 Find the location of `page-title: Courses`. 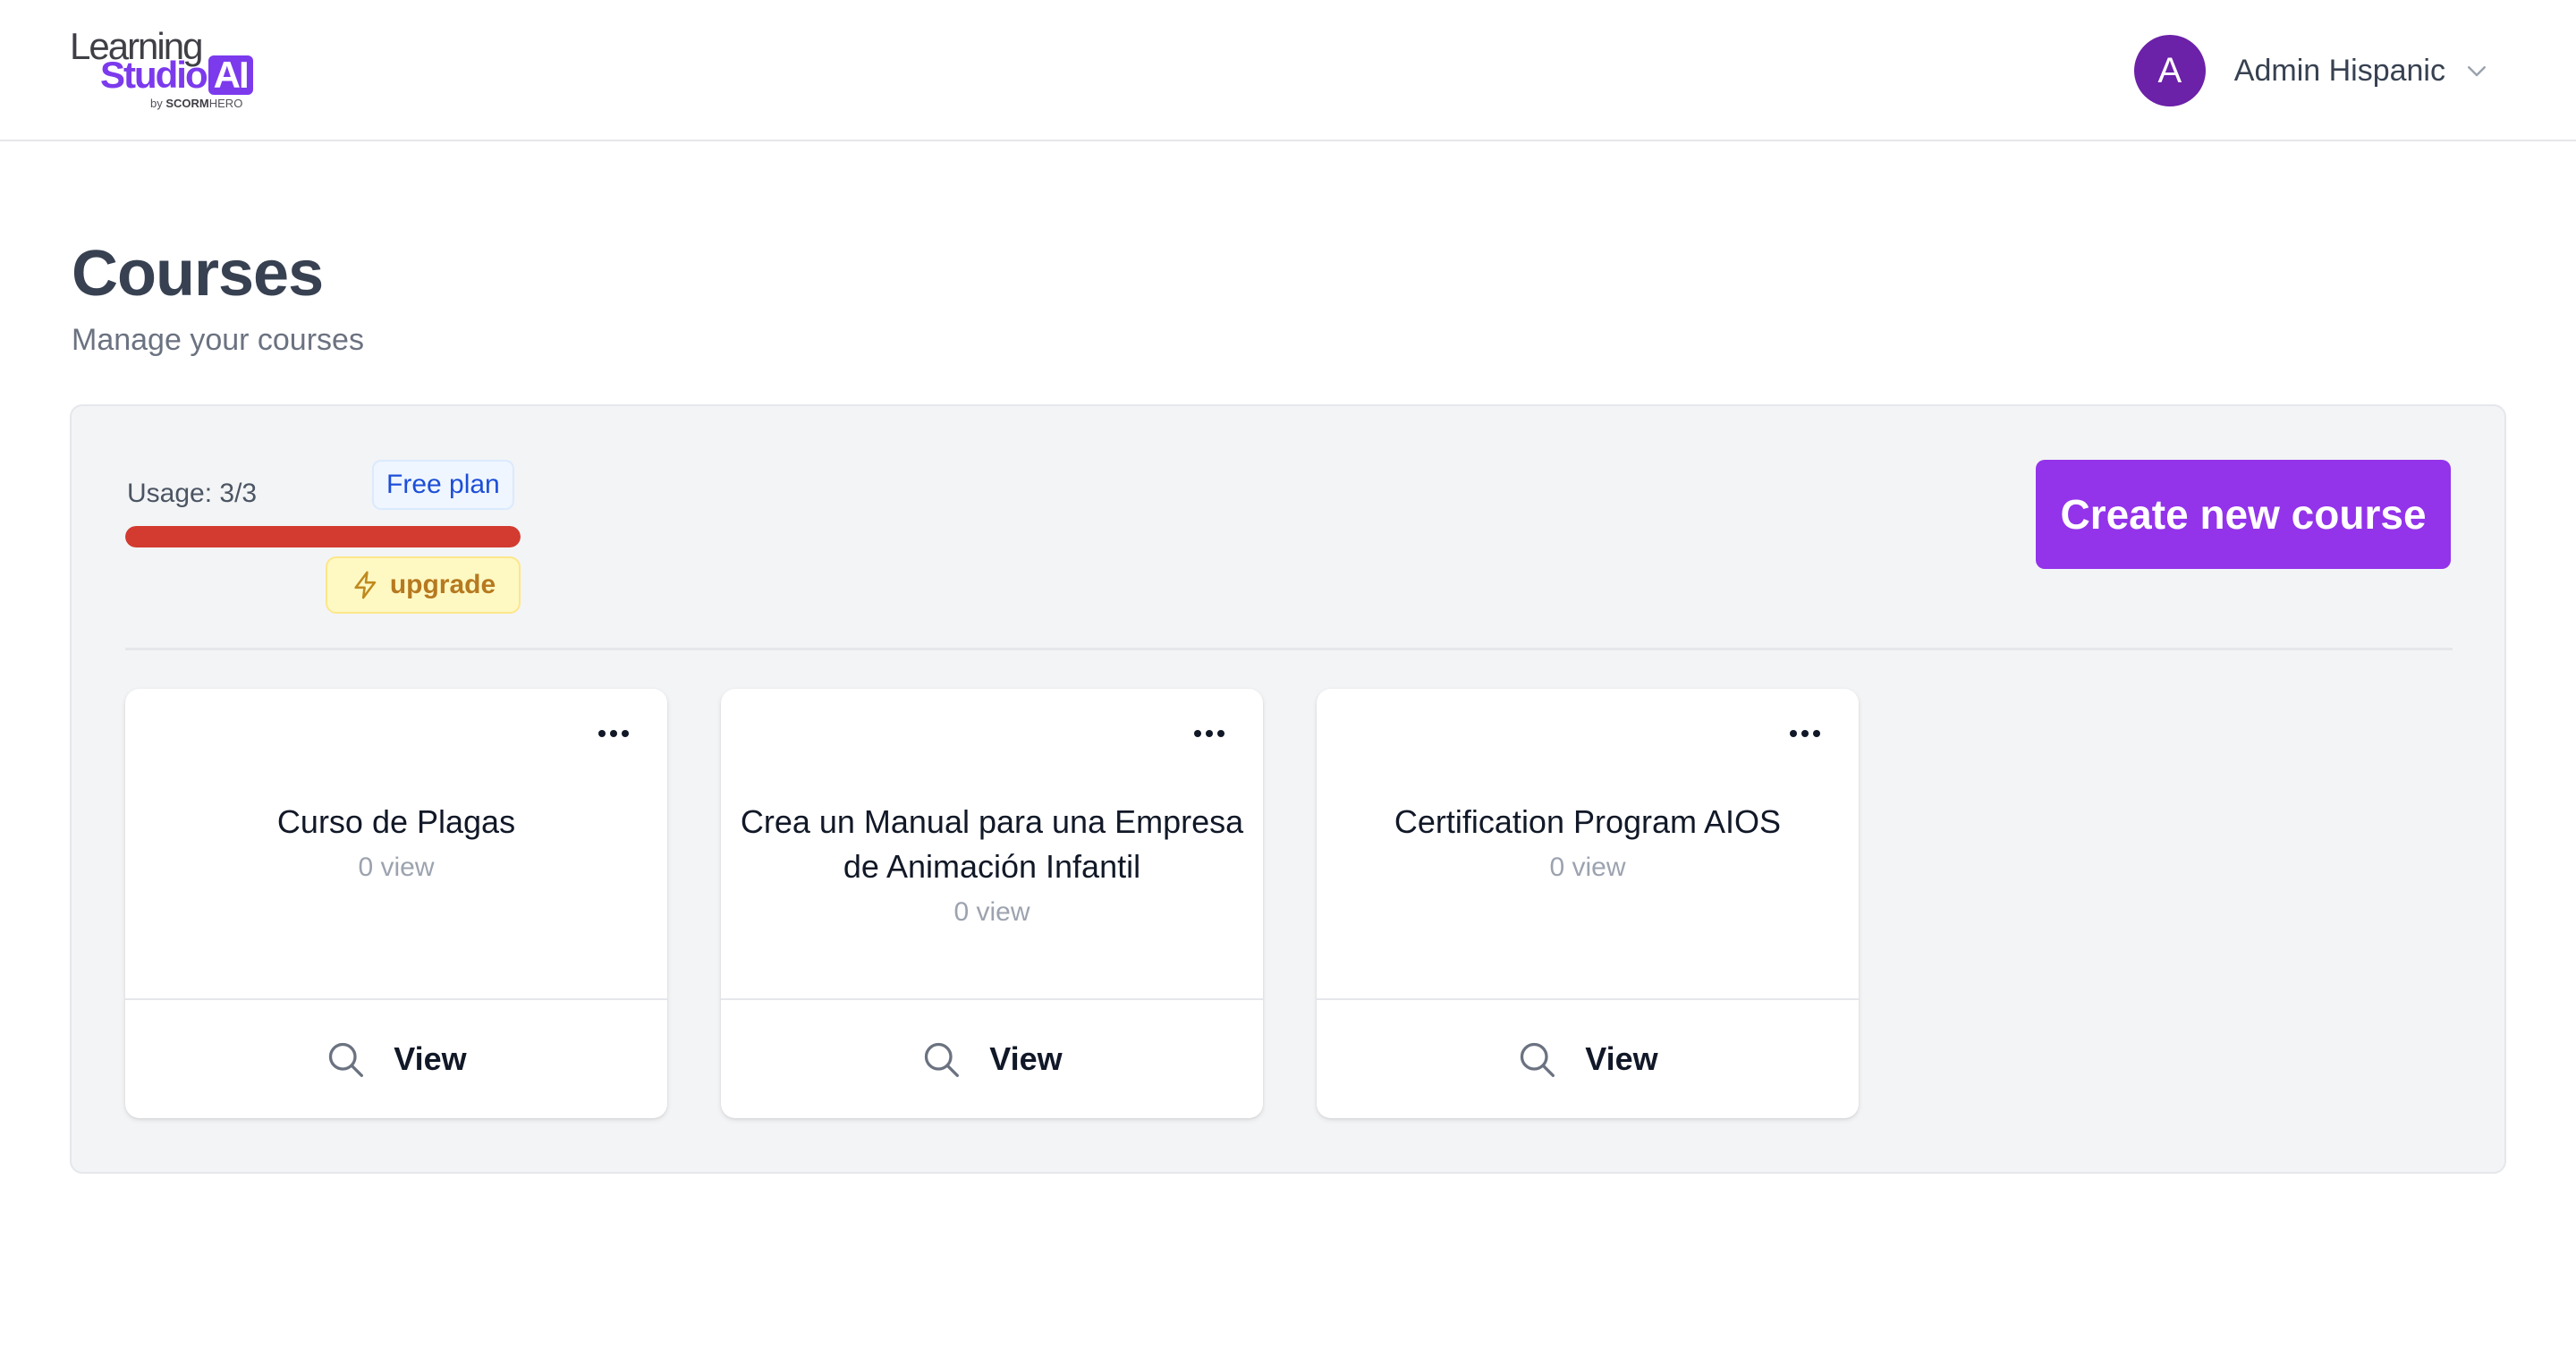

page-title: Courses is located at coordinates (198, 274).